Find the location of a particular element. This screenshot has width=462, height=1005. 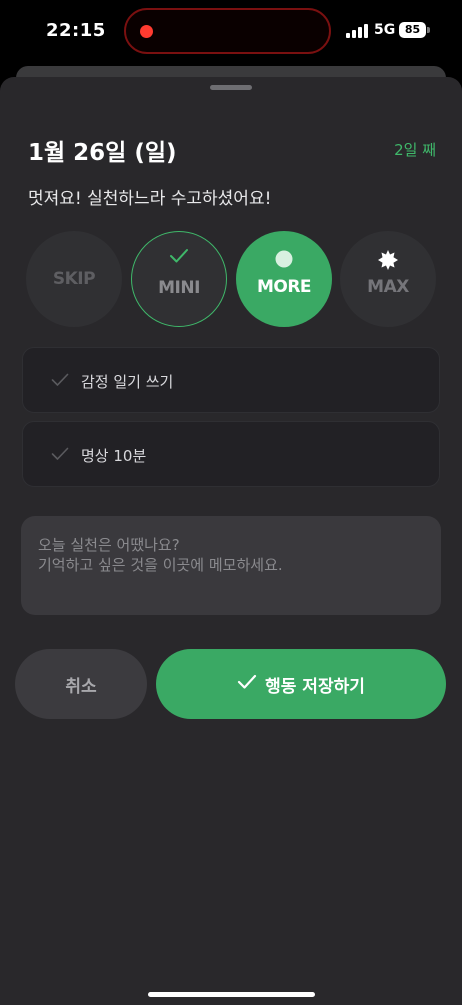

dynamic-island is located at coordinates (227, 31).